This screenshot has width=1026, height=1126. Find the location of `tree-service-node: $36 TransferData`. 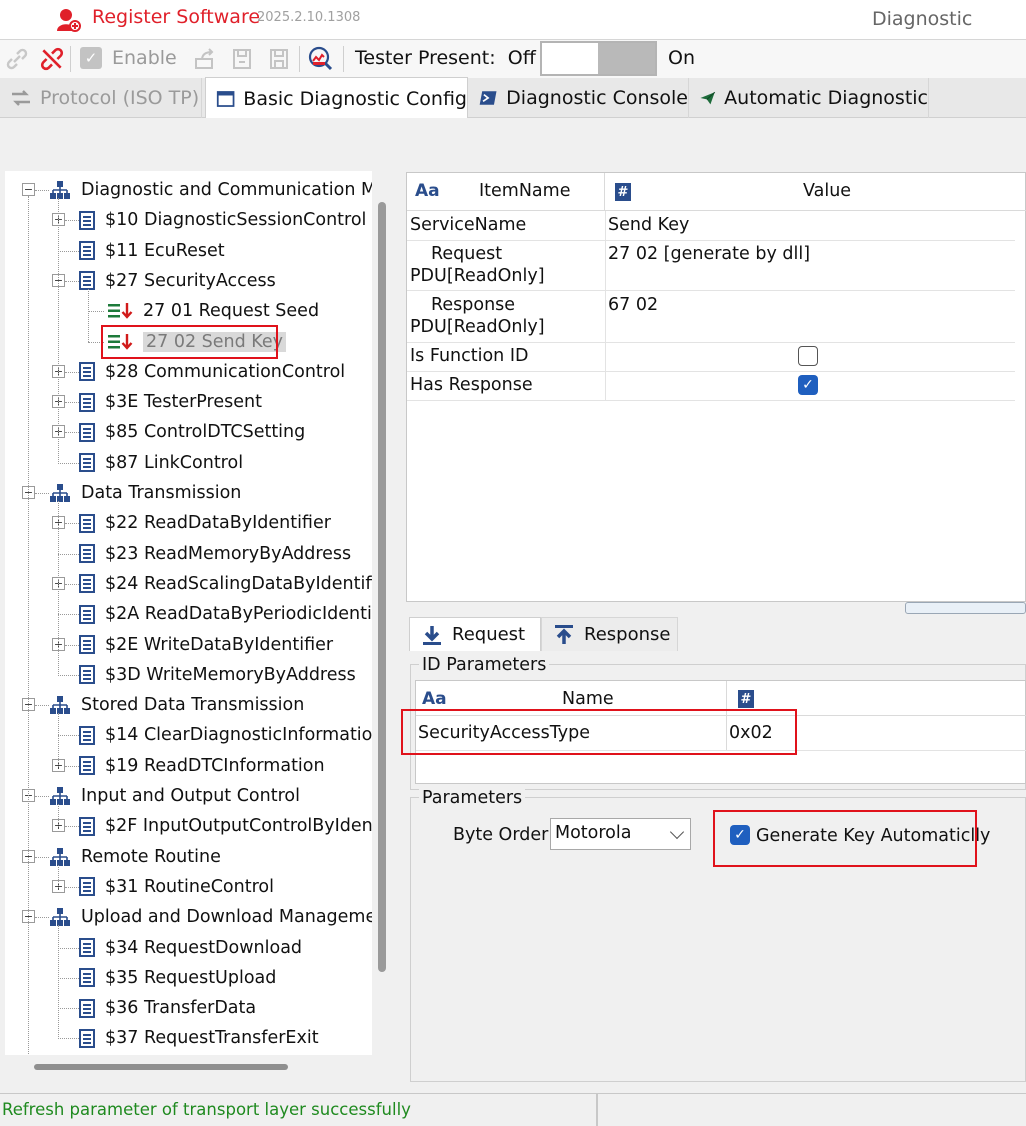

tree-service-node: $36 TransferData is located at coordinates (167, 1008).